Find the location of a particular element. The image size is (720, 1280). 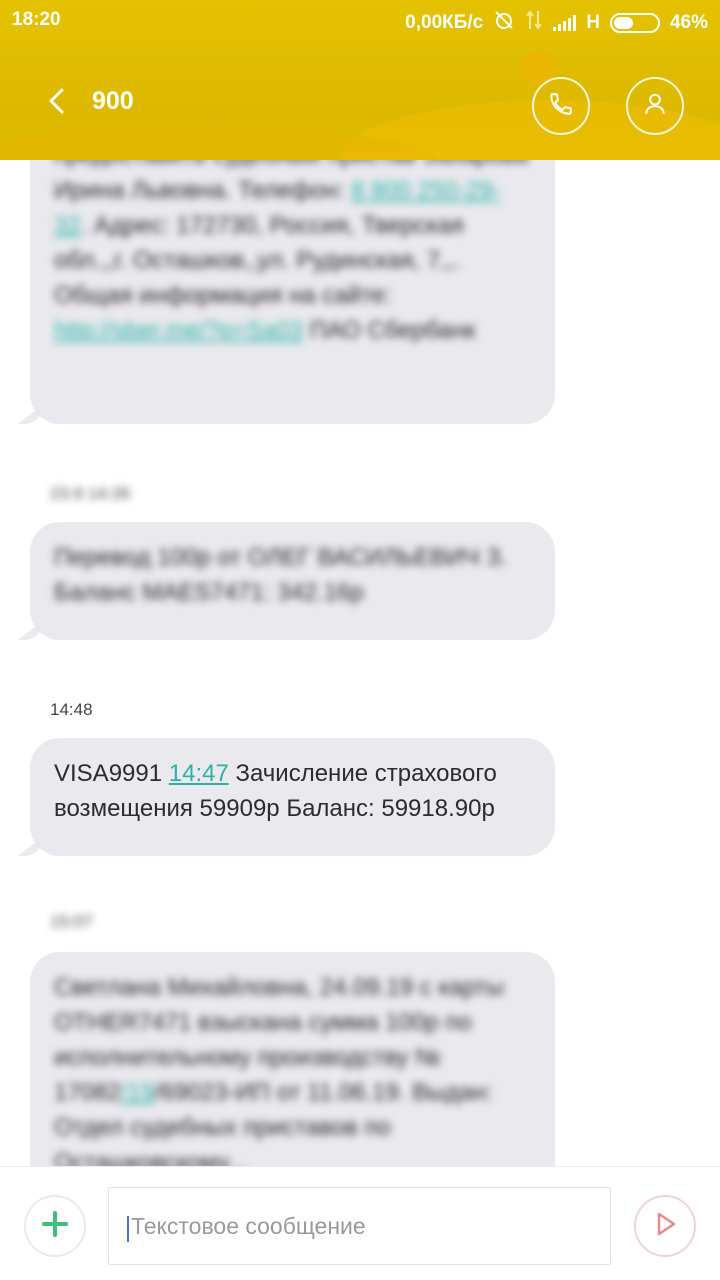

text-cursor is located at coordinates (128, 1229).